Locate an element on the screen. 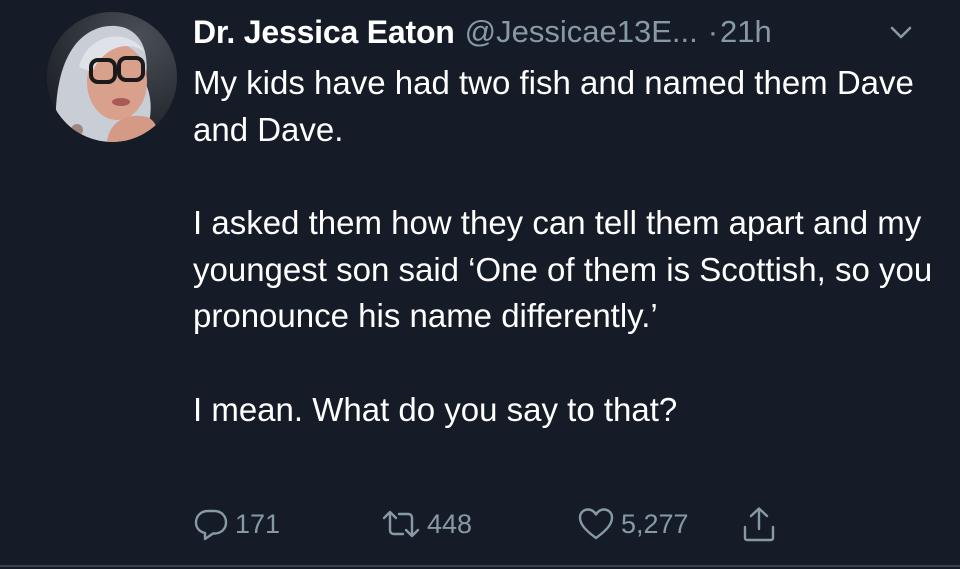 This screenshot has height=569, width=960. divider is located at coordinates (480, 566).